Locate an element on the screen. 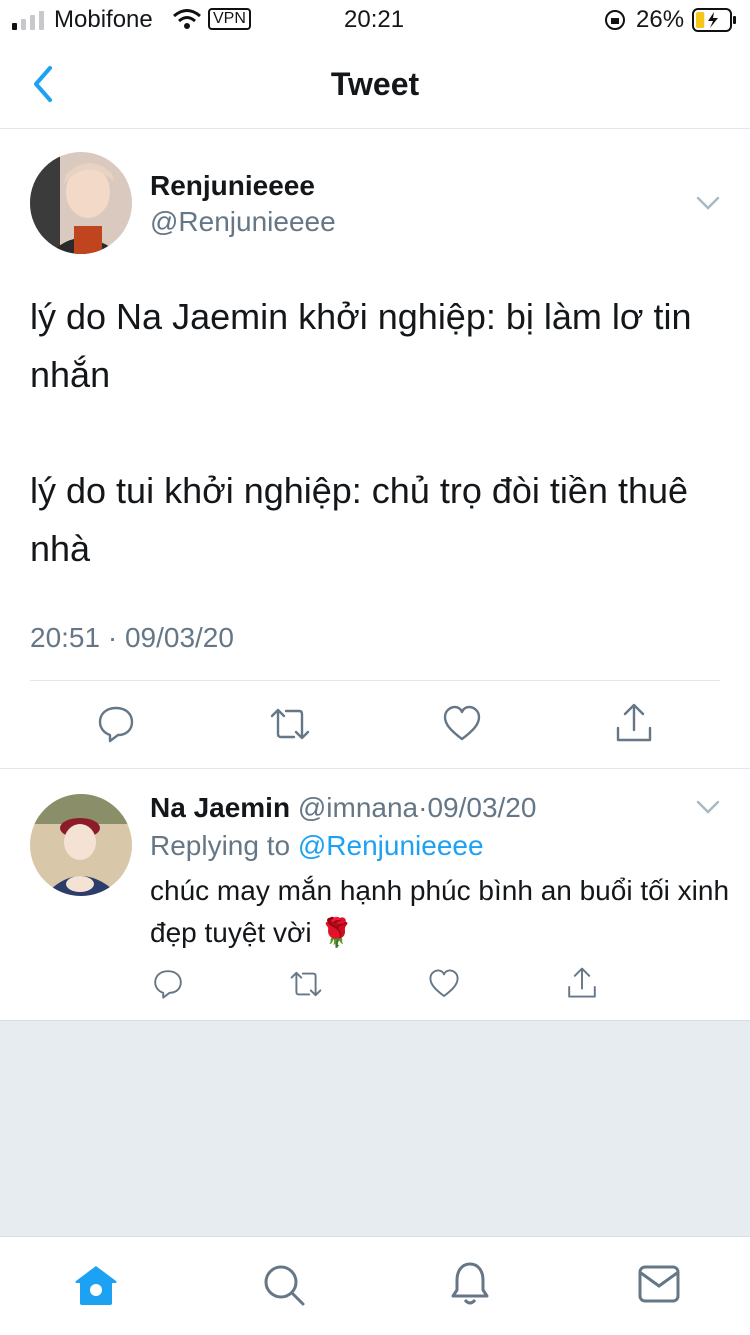 Image resolution: width=750 pixels, height=1335 pixels. reply-avatar is located at coordinates (81, 845).